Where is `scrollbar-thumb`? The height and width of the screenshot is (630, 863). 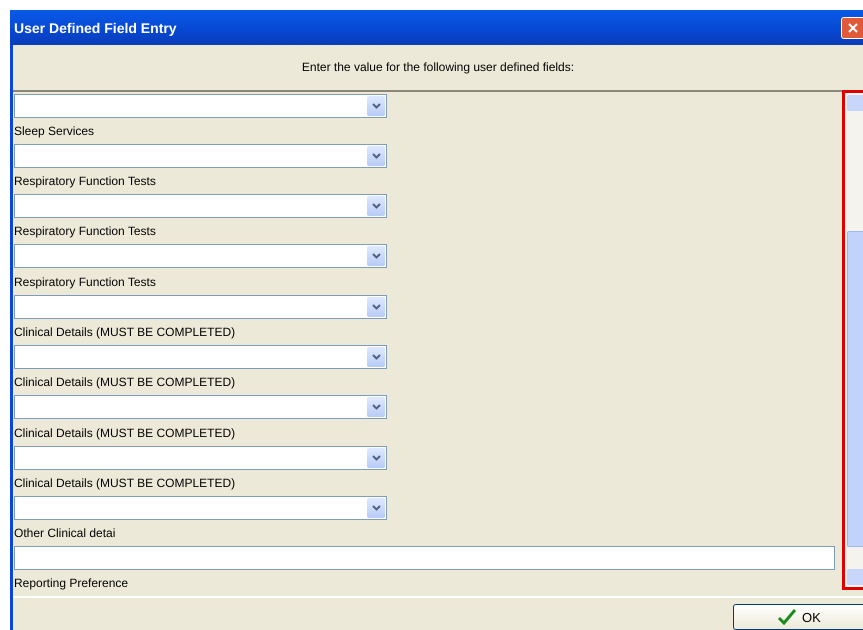 scrollbar-thumb is located at coordinates (855, 388).